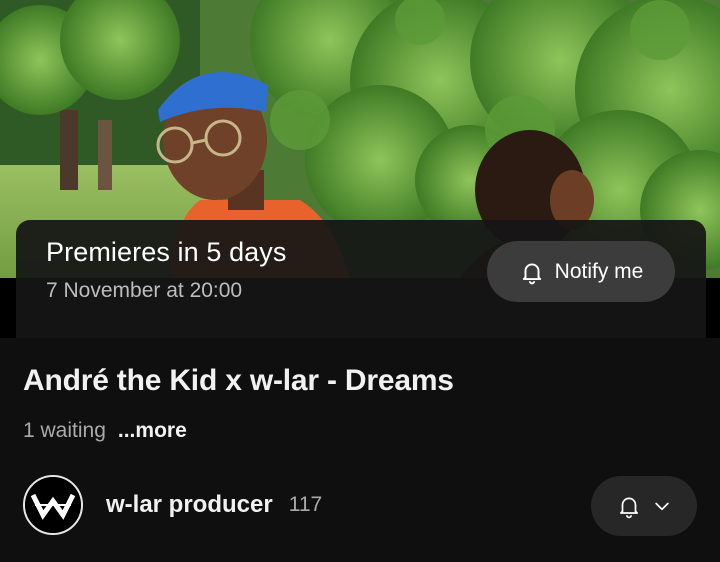  I want to click on notify-me-button: Notify me, so click(581, 271).